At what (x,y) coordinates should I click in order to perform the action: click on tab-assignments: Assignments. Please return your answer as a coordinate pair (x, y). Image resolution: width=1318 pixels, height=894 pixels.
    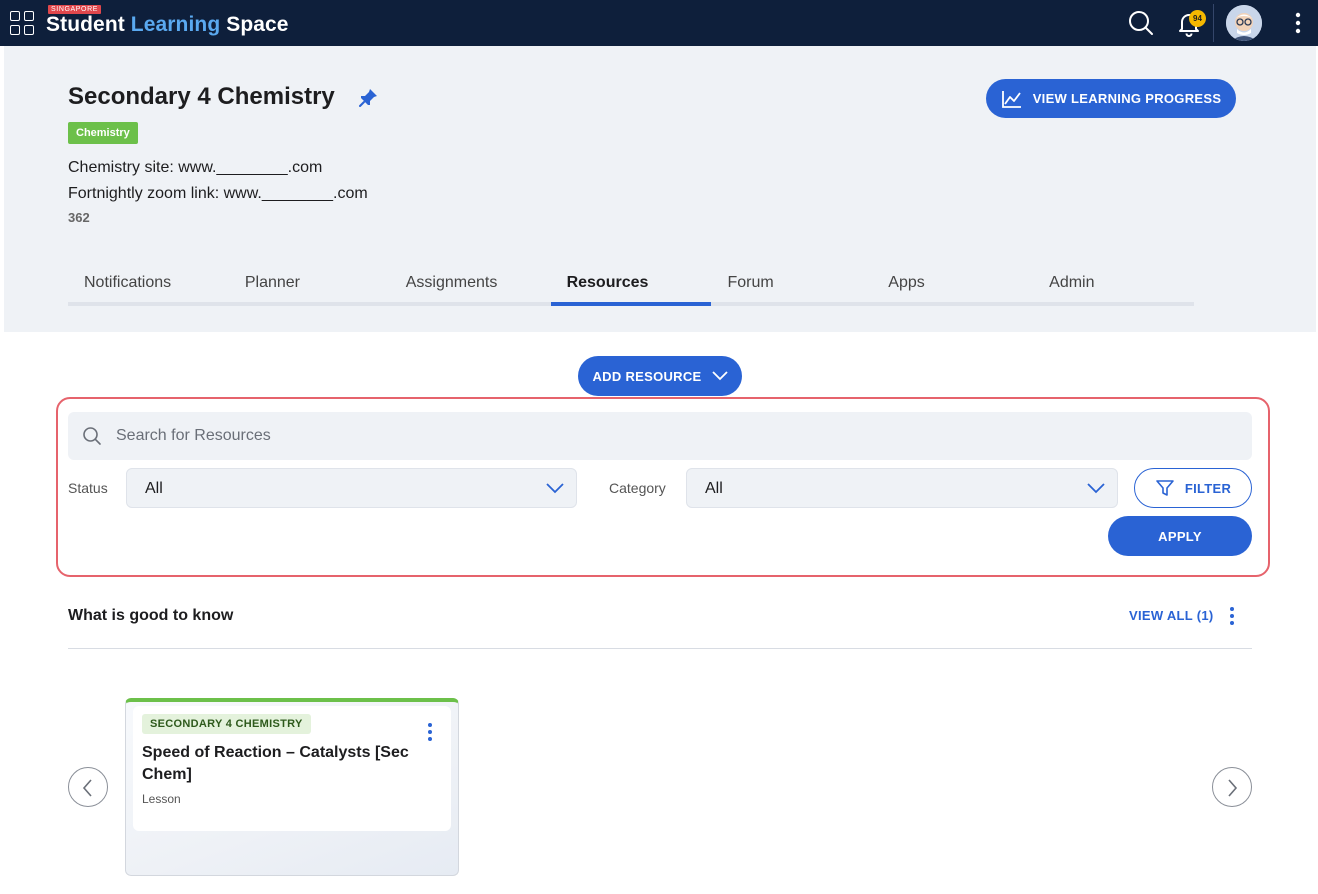
    Looking at the image, I should click on (470, 286).